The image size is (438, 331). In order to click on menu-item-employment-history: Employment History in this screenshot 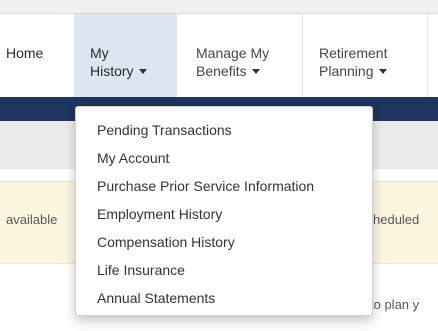, I will do `click(224, 214)`.